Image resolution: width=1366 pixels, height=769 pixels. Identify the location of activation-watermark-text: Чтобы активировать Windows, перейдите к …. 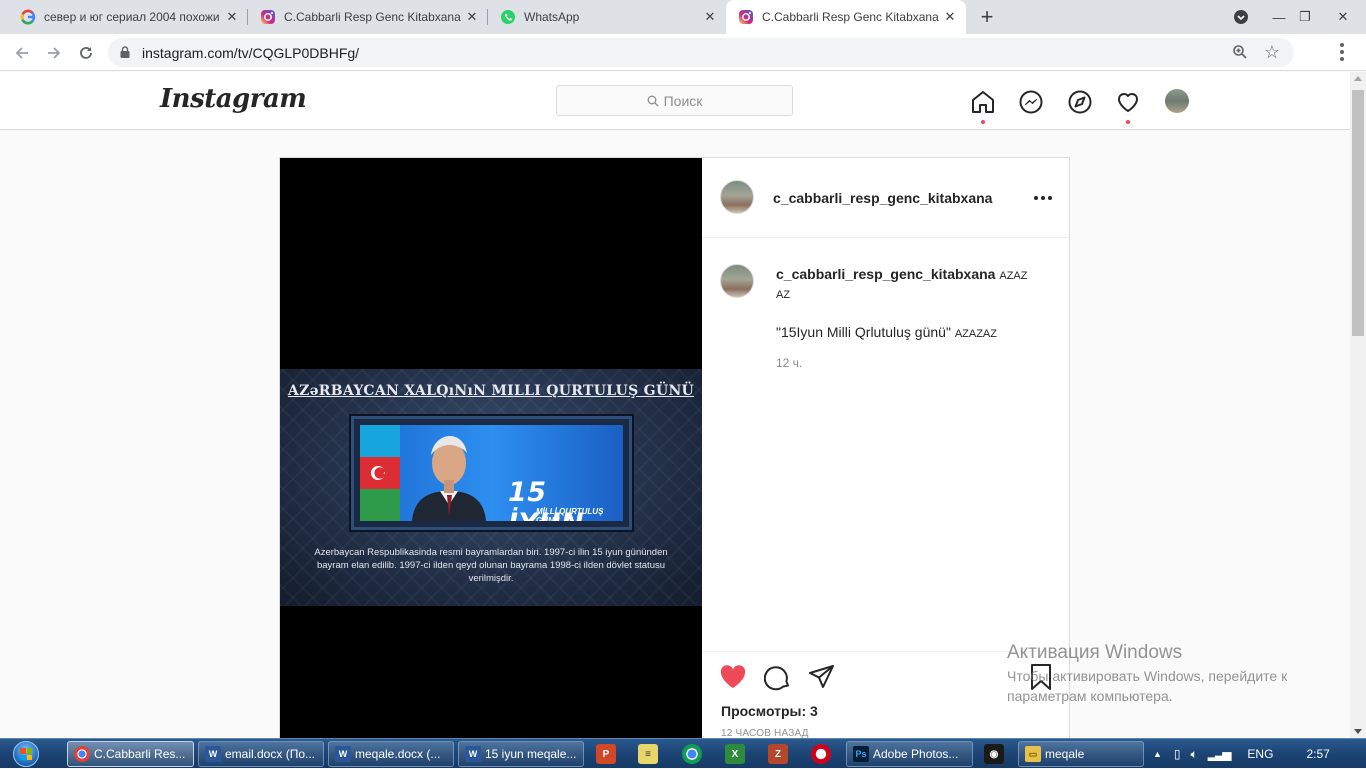
(1147, 686).